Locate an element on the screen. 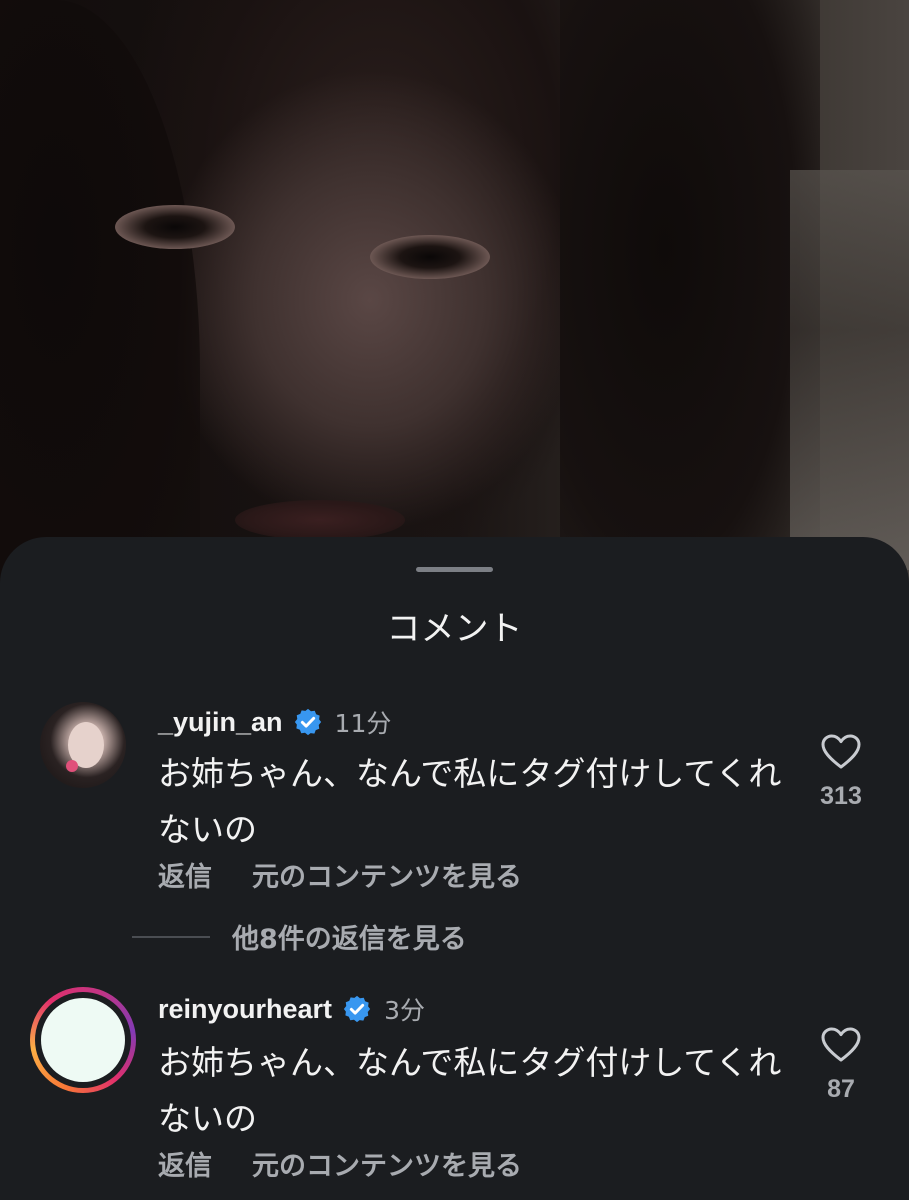 This screenshot has width=909, height=1200. comment-username: reinyourheart is located at coordinates (245, 1009).